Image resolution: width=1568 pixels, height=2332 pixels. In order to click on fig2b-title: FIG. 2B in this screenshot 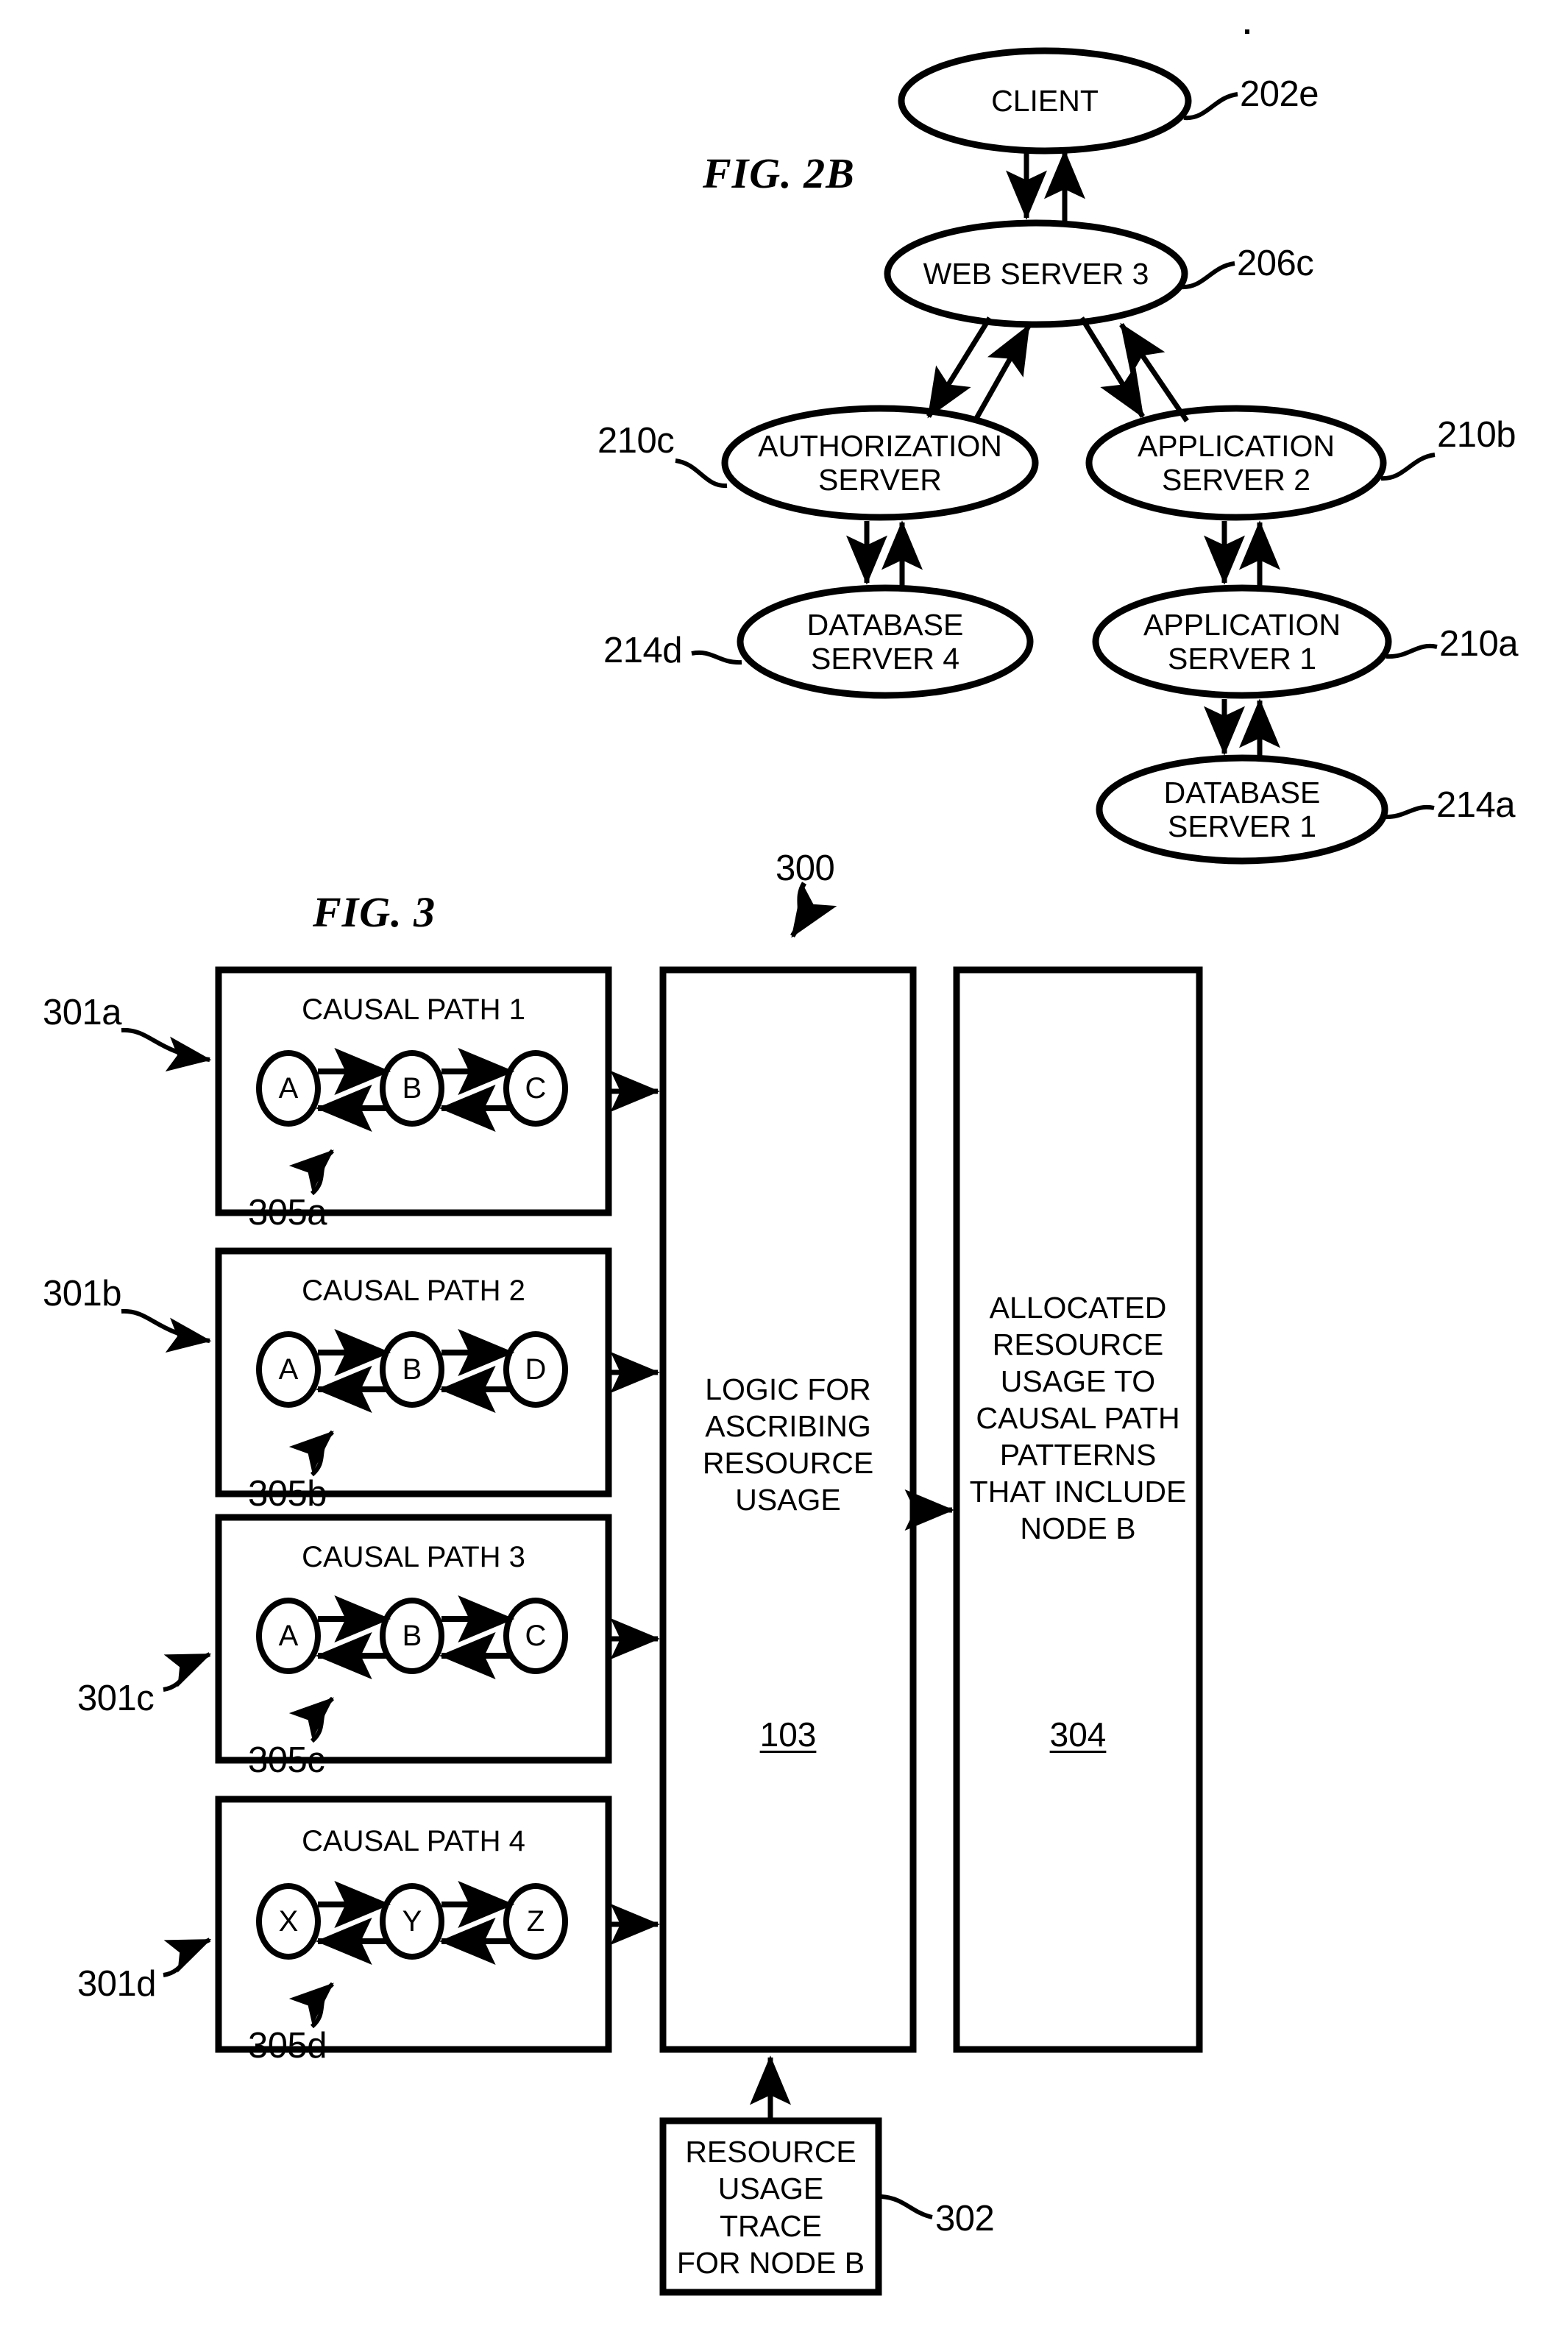, I will do `click(779, 173)`.